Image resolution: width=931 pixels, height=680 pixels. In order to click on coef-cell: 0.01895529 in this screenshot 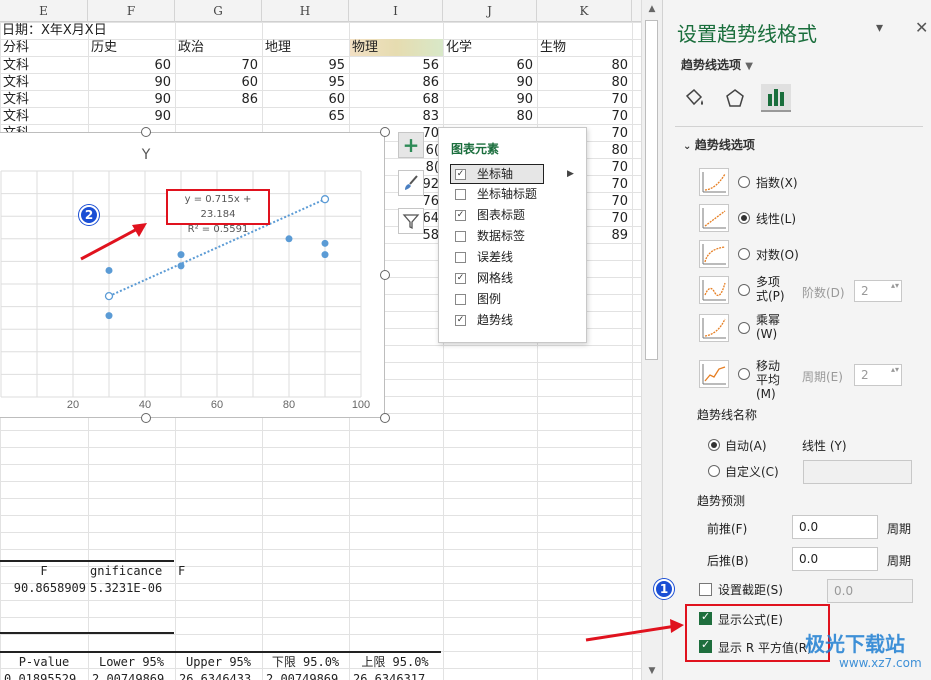, I will do `click(44, 675)`.